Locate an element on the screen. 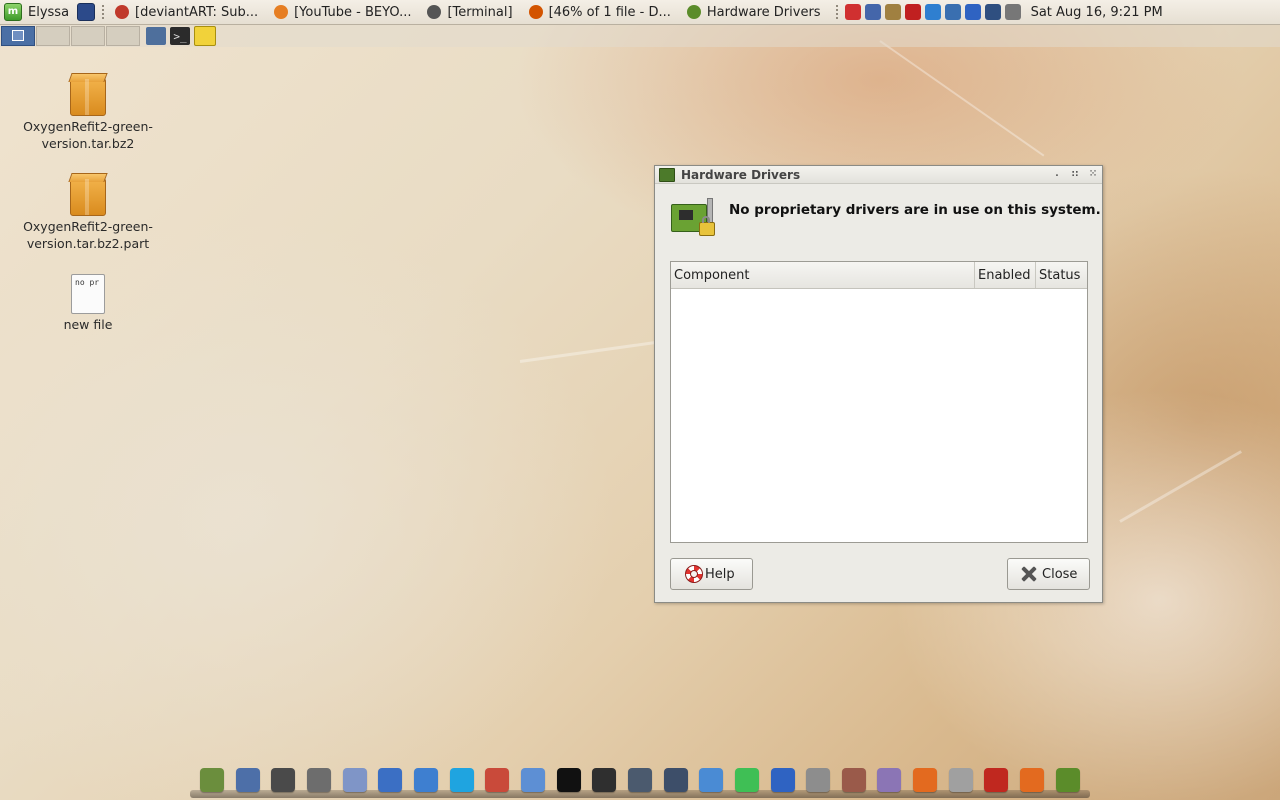 Image resolution: width=1280 pixels, height=800 pixels. music-player-icon is located at coordinates (122, 12).